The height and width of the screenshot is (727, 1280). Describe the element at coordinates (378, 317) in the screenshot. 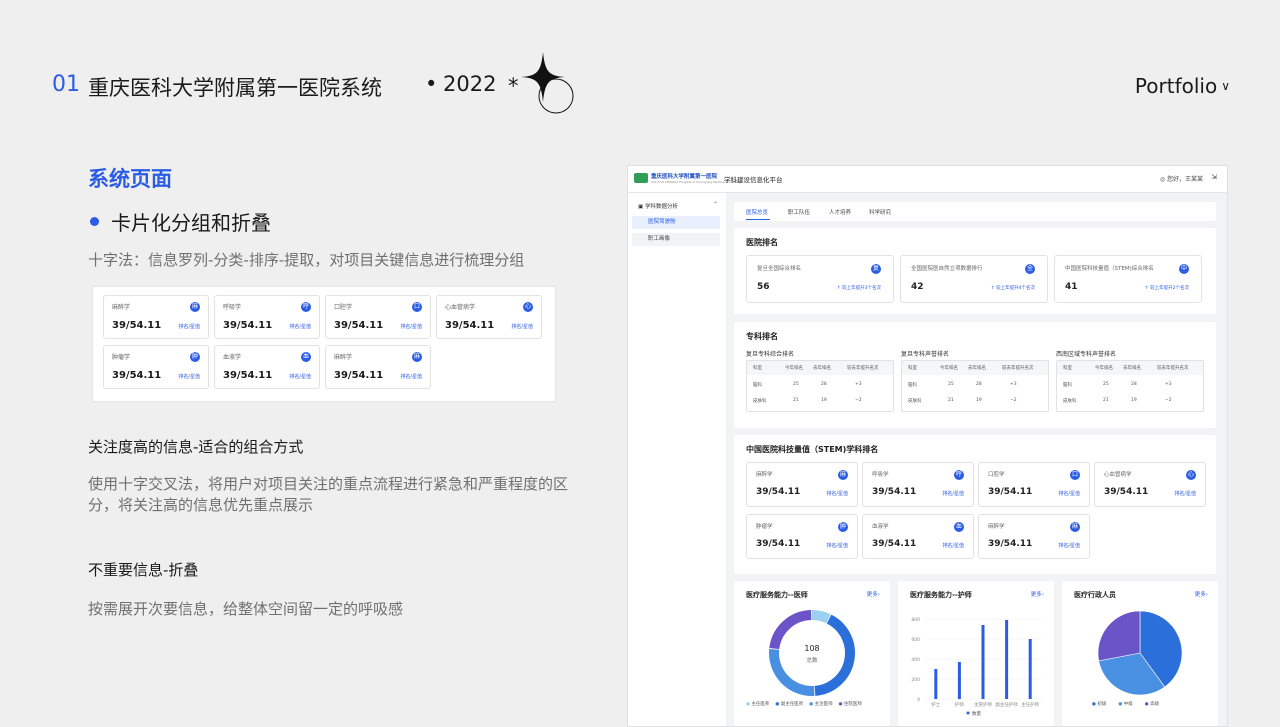

I see `mini-card: 口腔学 口 39/54.11 排名/星值` at that location.